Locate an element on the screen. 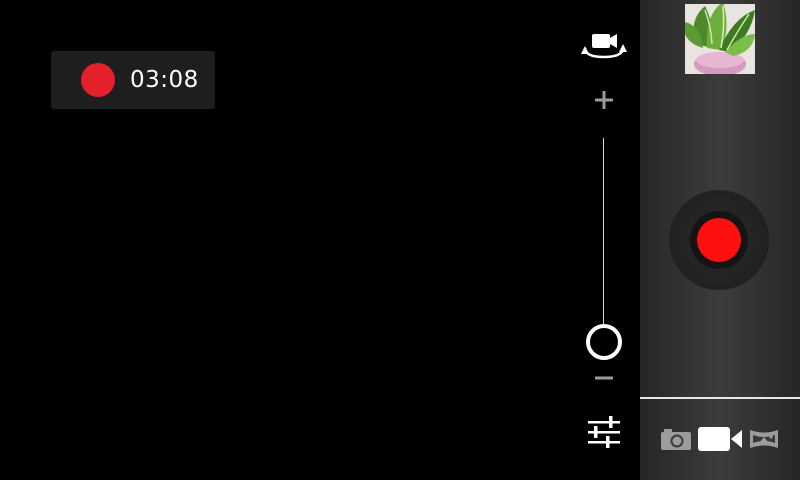 The height and width of the screenshot is (480, 800). camera-icon is located at coordinates (676, 439).